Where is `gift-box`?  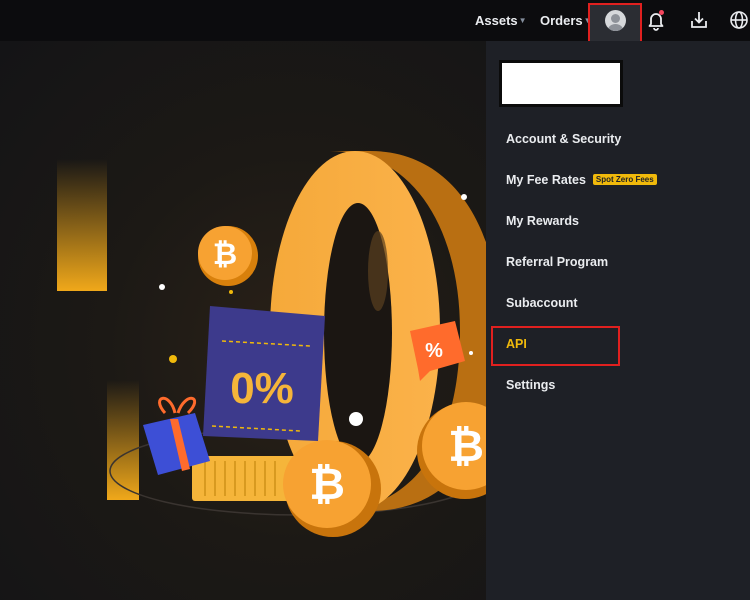
gift-box is located at coordinates (176, 435).